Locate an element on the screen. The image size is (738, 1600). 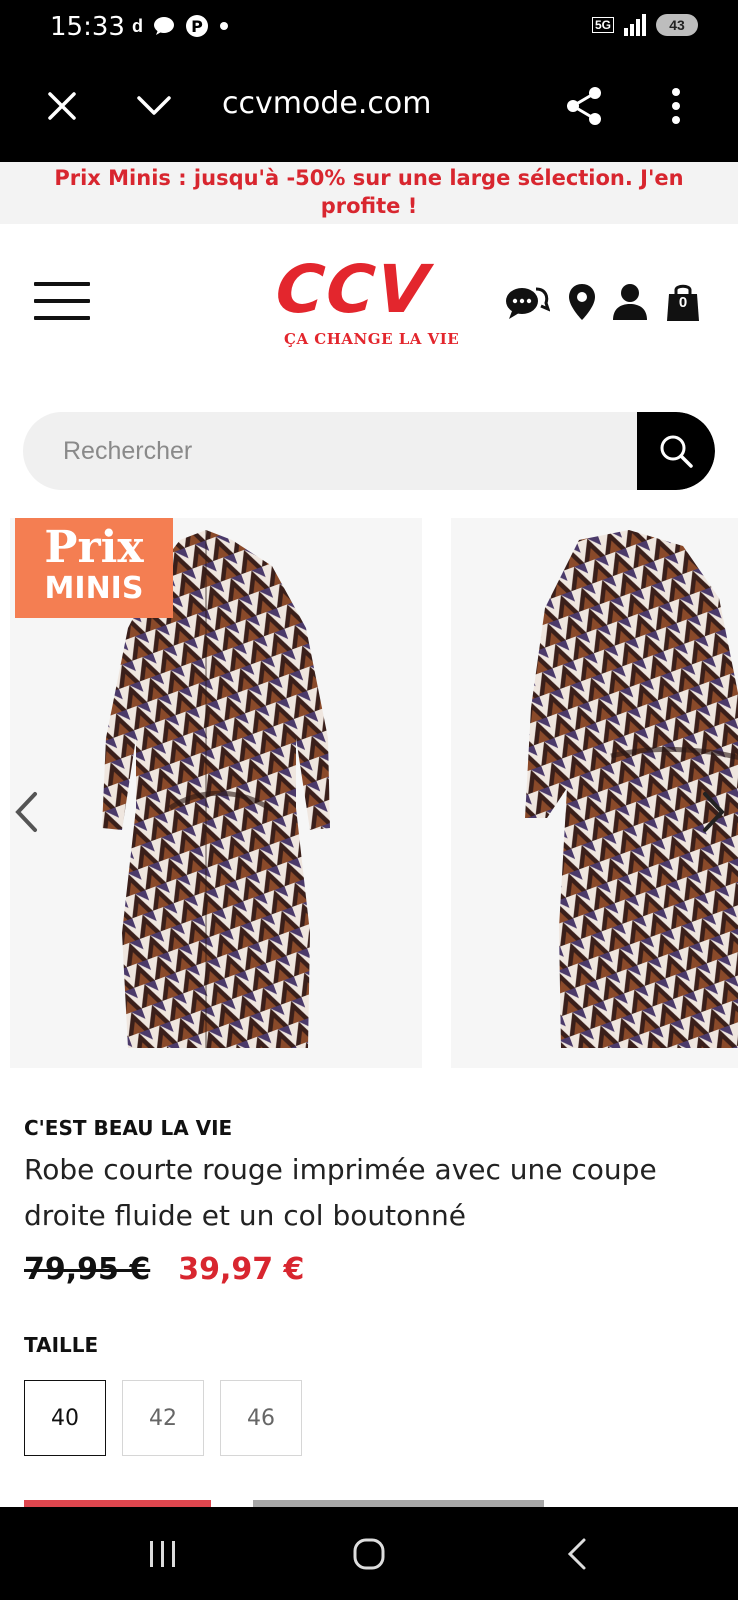
site-header: CCV ÇA CHANGE LA VIE 0 is located at coordinates (369, 309).